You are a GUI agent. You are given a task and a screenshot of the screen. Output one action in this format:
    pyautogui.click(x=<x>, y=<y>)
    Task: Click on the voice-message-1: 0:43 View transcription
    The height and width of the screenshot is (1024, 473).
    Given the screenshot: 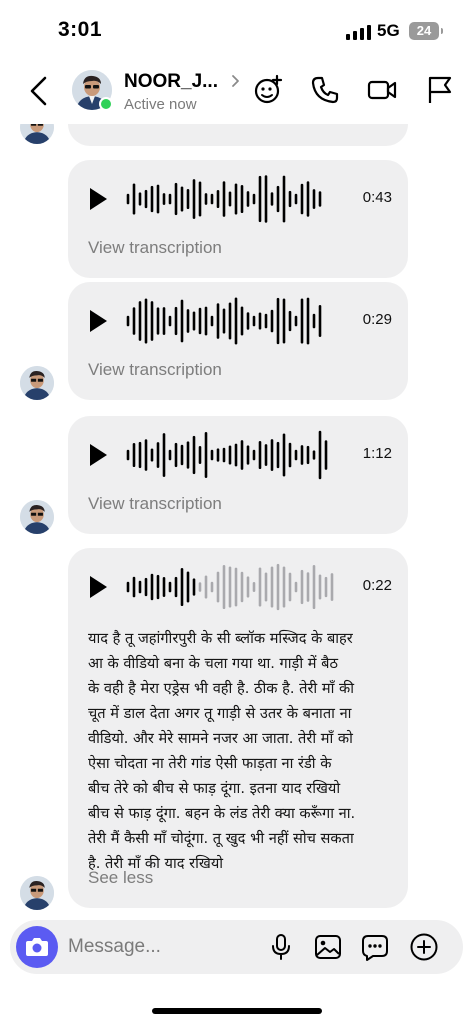 What is the action you would take?
    pyautogui.click(x=238, y=219)
    